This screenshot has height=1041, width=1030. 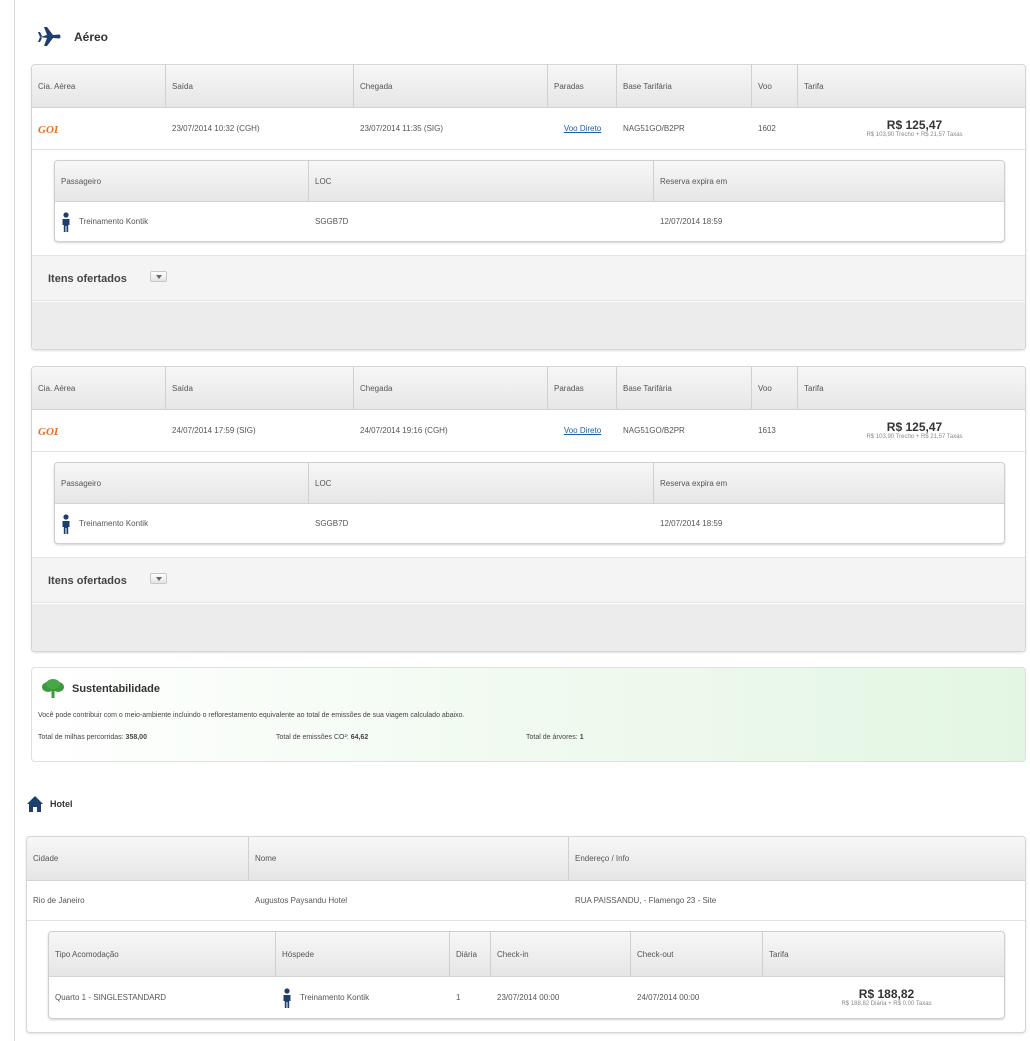 I want to click on col-name: Nome, so click(x=409, y=858).